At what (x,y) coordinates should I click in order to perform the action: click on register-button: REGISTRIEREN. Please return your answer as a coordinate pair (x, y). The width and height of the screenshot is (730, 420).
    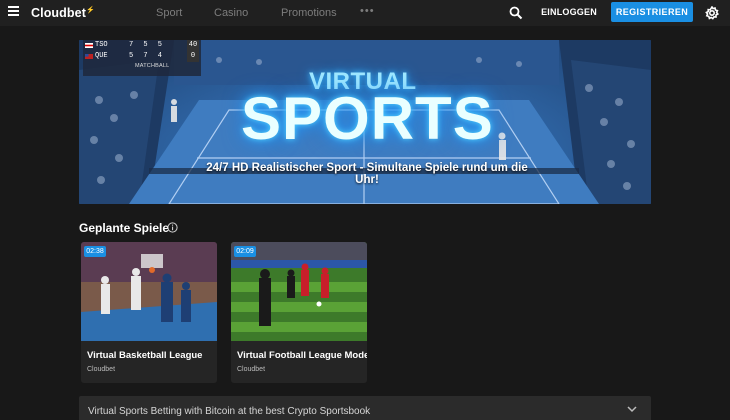
    Looking at the image, I should click on (652, 12).